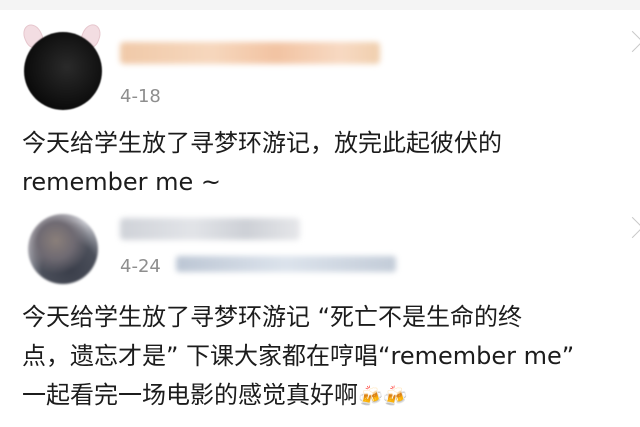  What do you see at coordinates (286, 264) in the screenshot?
I see `post-meta-blurred` at bounding box center [286, 264].